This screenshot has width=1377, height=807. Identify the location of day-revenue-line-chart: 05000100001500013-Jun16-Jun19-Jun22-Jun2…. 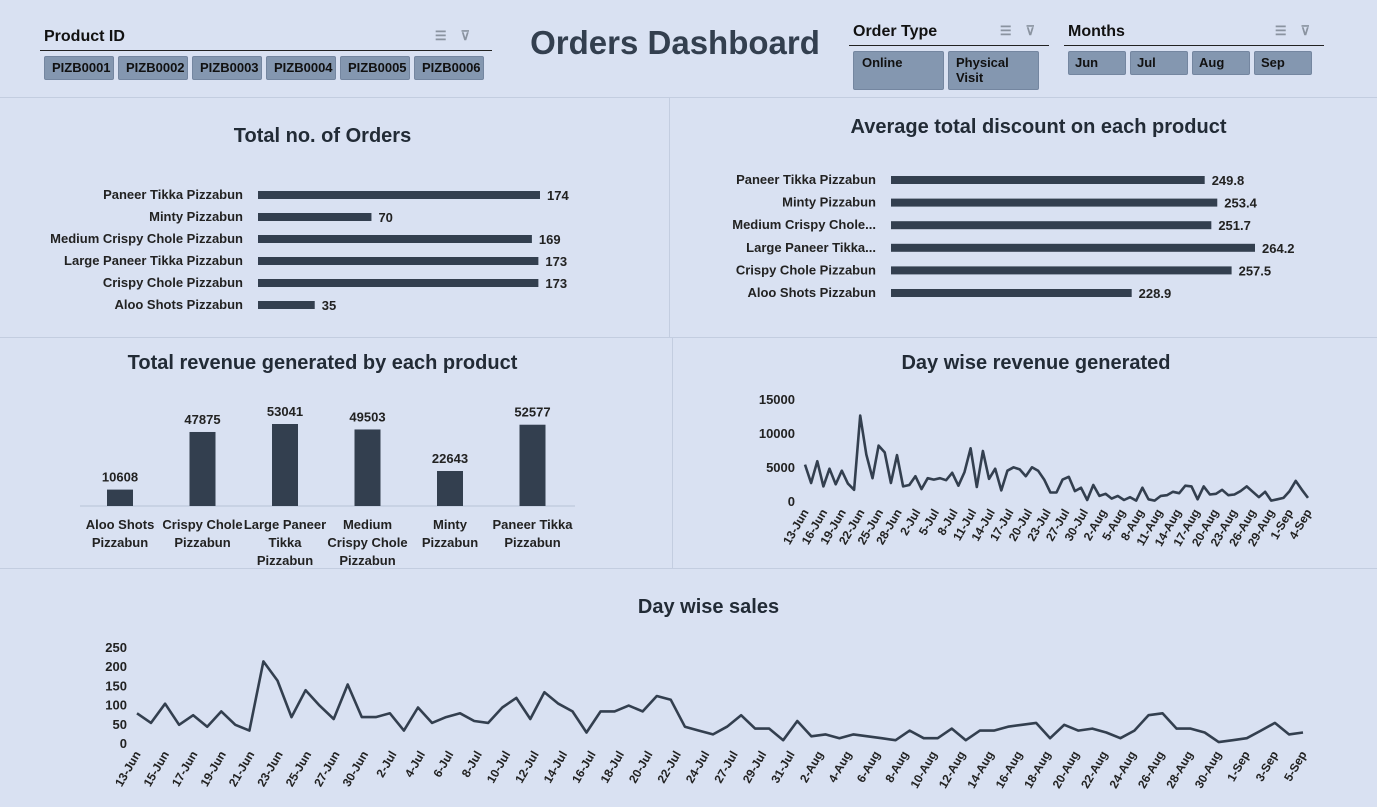
(1037, 470).